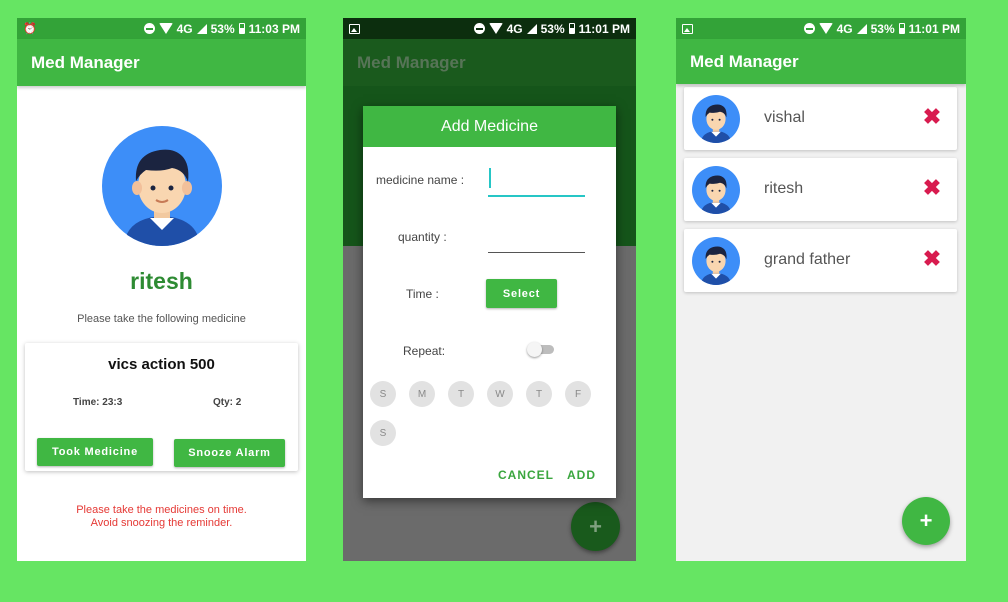 This screenshot has height=602, width=1008. I want to click on clock: 11:03 PM, so click(274, 28).